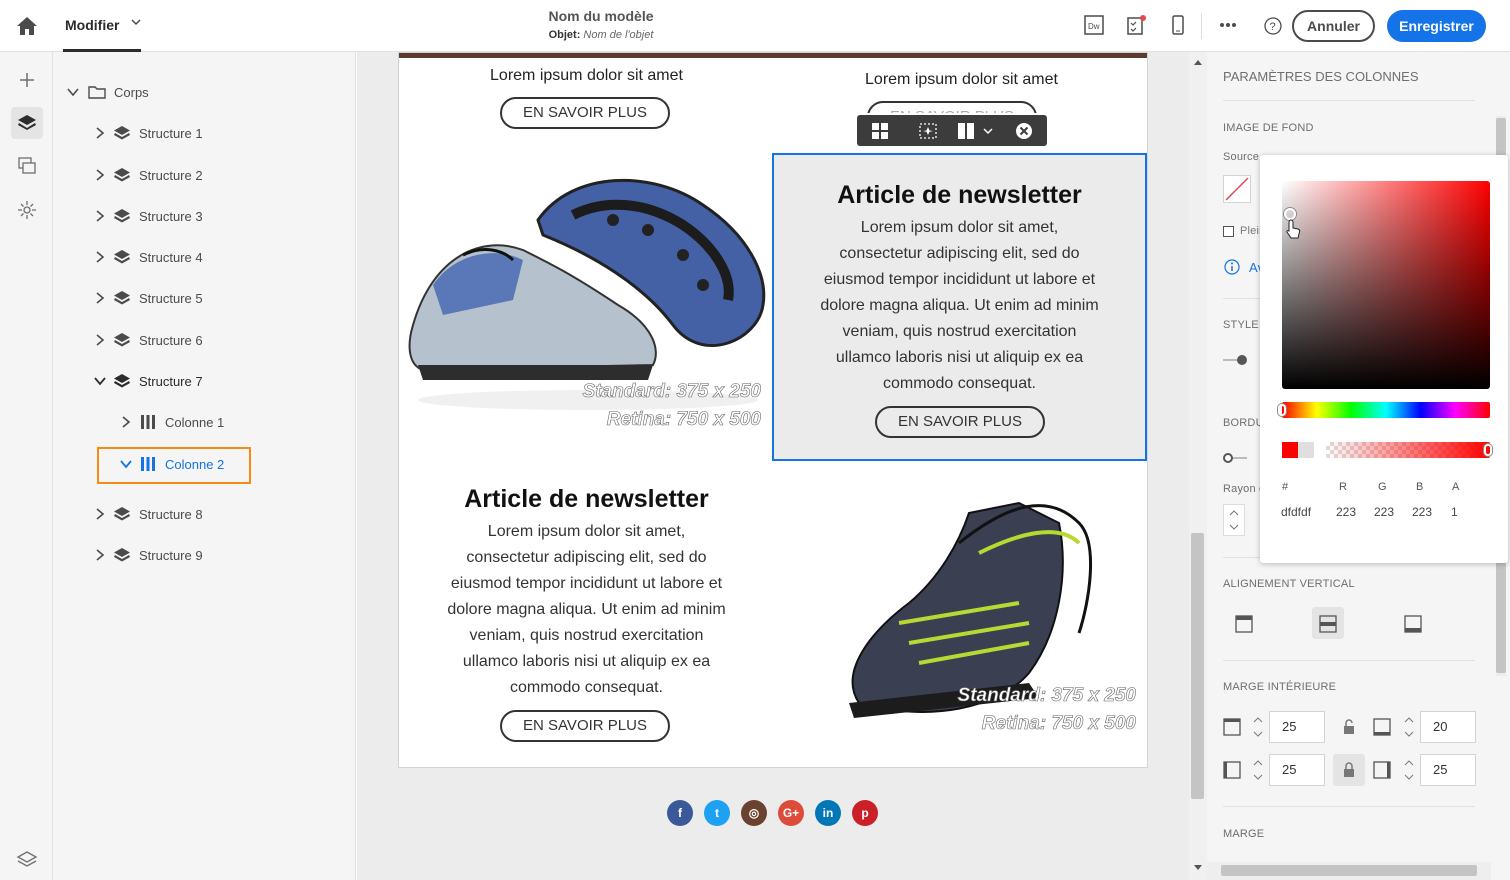  Describe the element at coordinates (966, 131) in the screenshot. I see `columns-icon` at that location.